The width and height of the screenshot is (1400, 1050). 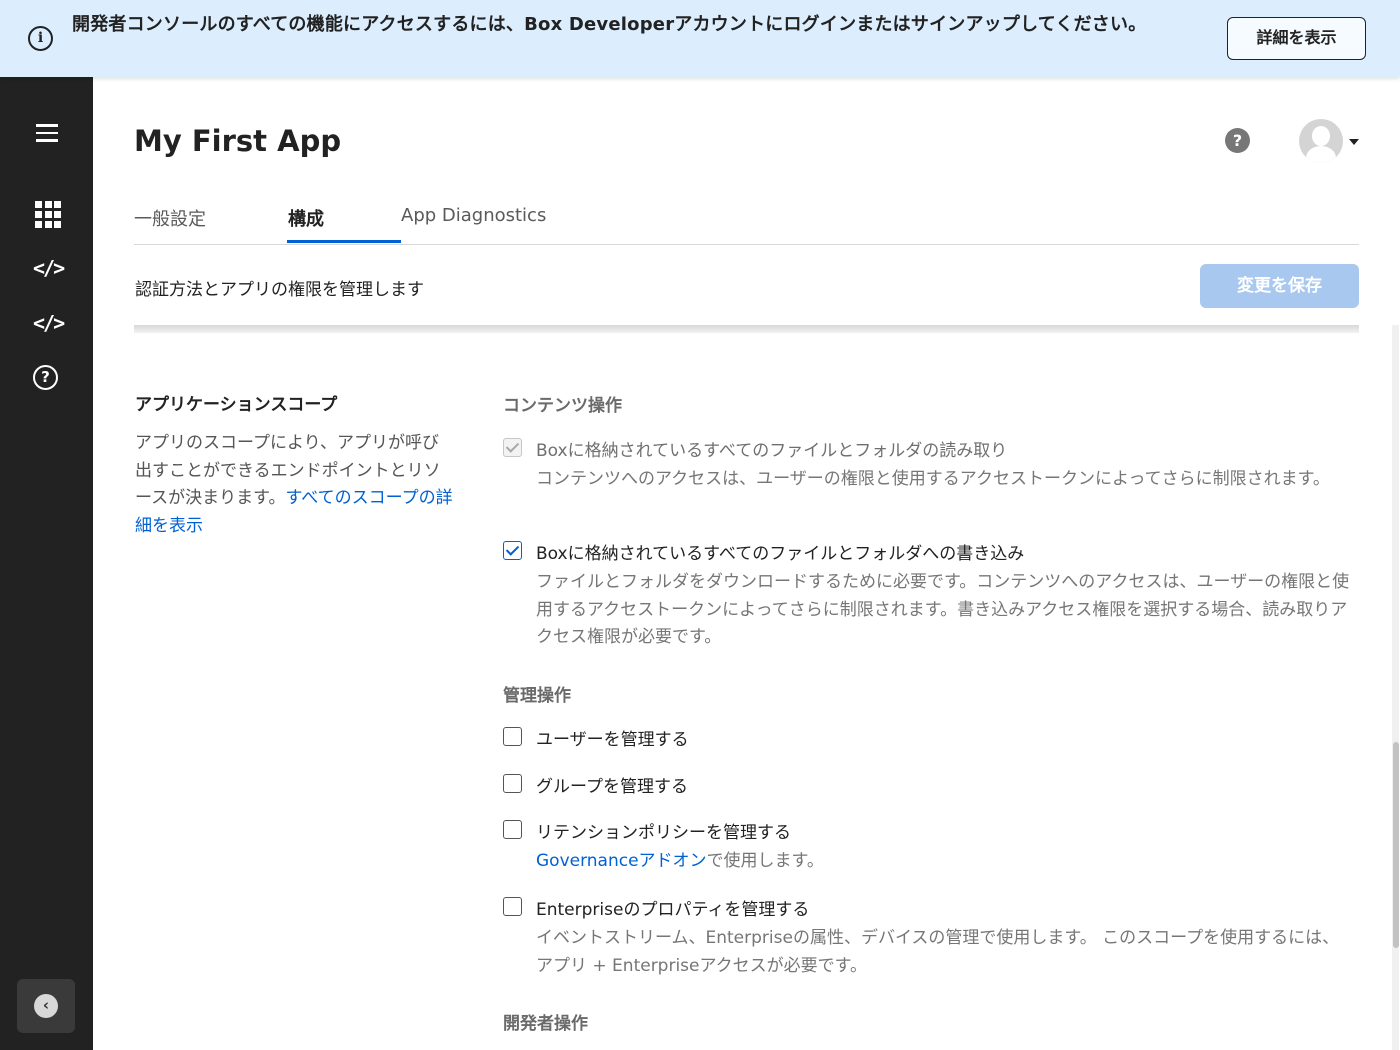 What do you see at coordinates (1237, 140) in the screenshot?
I see `question-icon: ?` at bounding box center [1237, 140].